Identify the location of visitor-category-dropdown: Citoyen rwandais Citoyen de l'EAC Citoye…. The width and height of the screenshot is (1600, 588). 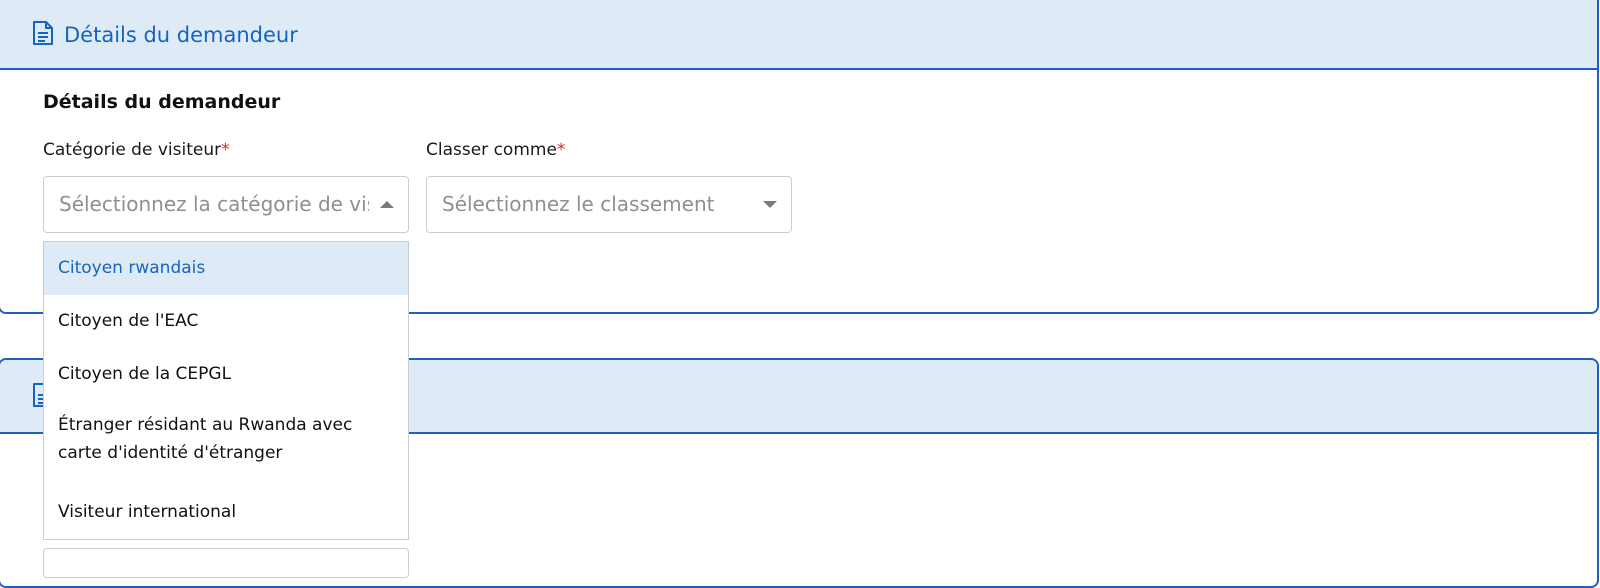
(226, 390).